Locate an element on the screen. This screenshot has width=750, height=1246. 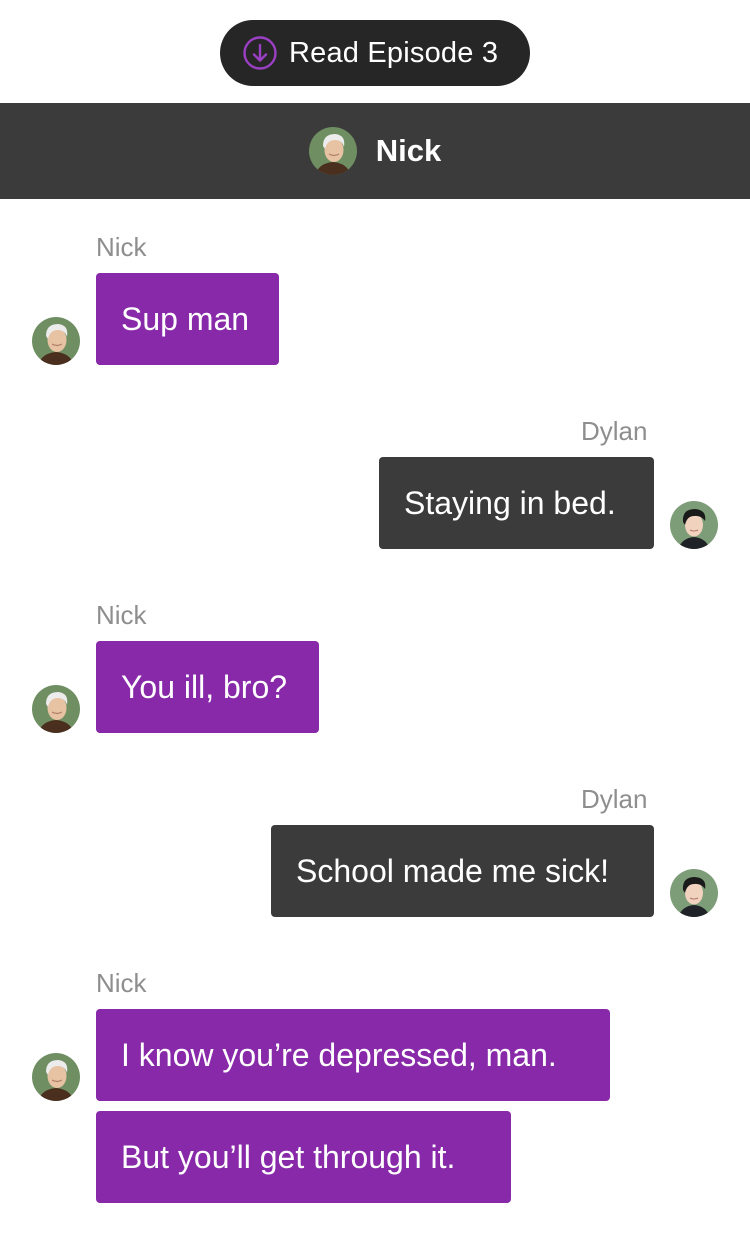
message-bubble: You ill, bro? is located at coordinates (207, 687).